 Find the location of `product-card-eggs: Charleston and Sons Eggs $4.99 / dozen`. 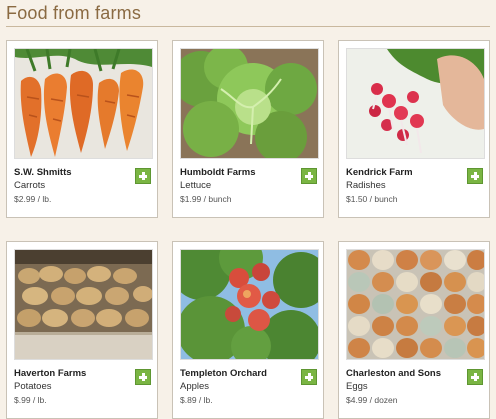

product-card-eggs: Charleston and Sons Eggs $4.99 / dozen is located at coordinates (414, 330).